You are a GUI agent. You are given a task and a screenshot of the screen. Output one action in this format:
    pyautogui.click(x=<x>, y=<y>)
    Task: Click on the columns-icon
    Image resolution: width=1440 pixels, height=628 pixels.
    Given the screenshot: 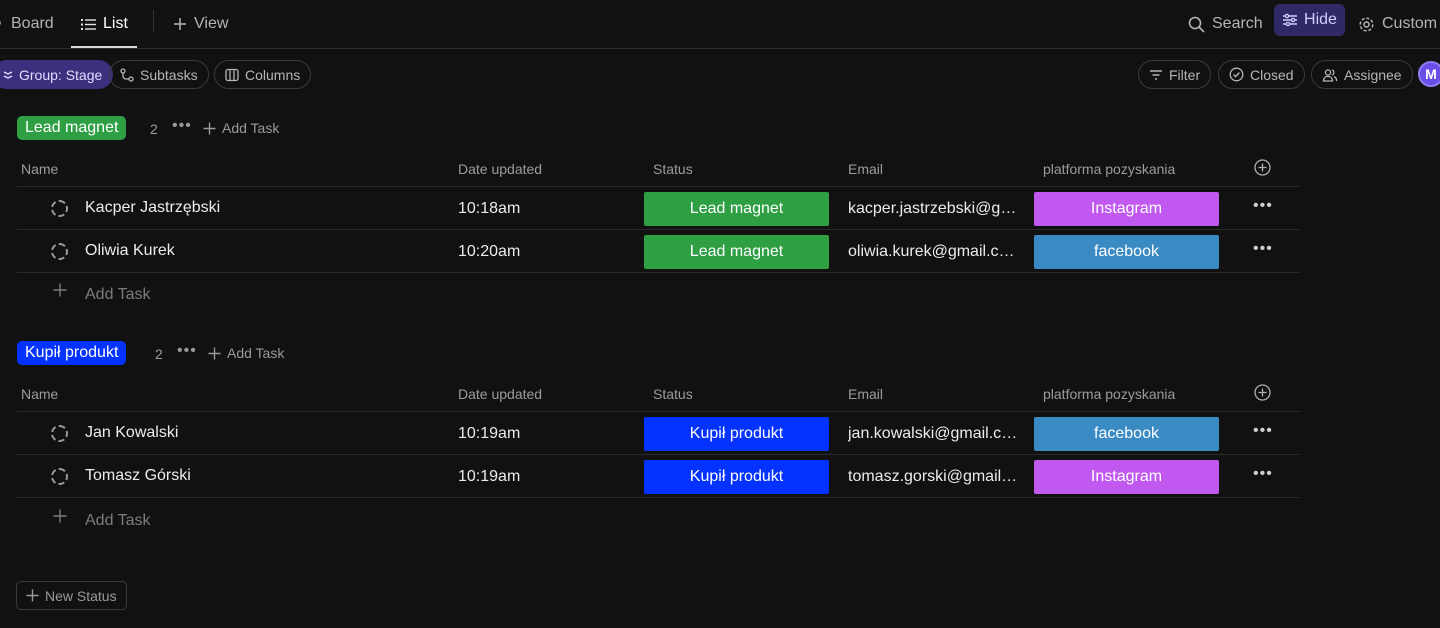 What is the action you would take?
    pyautogui.click(x=232, y=75)
    